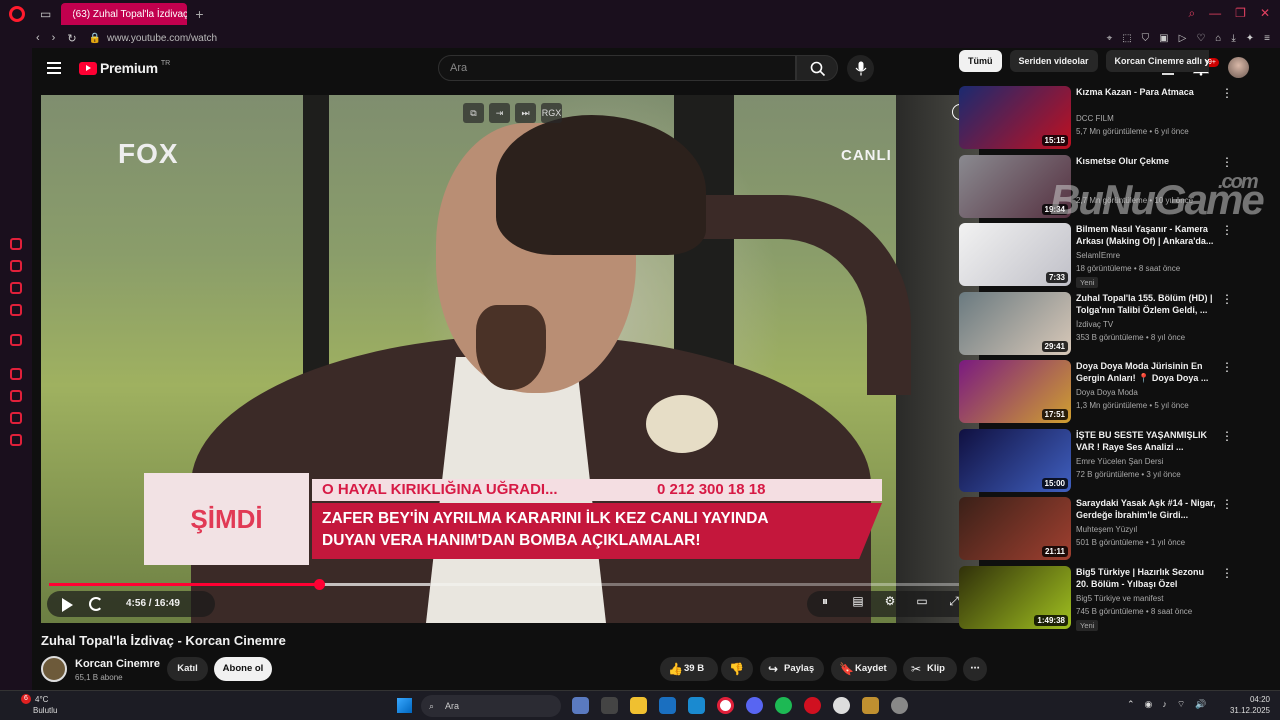 The height and width of the screenshot is (720, 1280). Describe the element at coordinates (1015, 117) in the screenshot. I see `video-thumbnail: 15:15` at that location.